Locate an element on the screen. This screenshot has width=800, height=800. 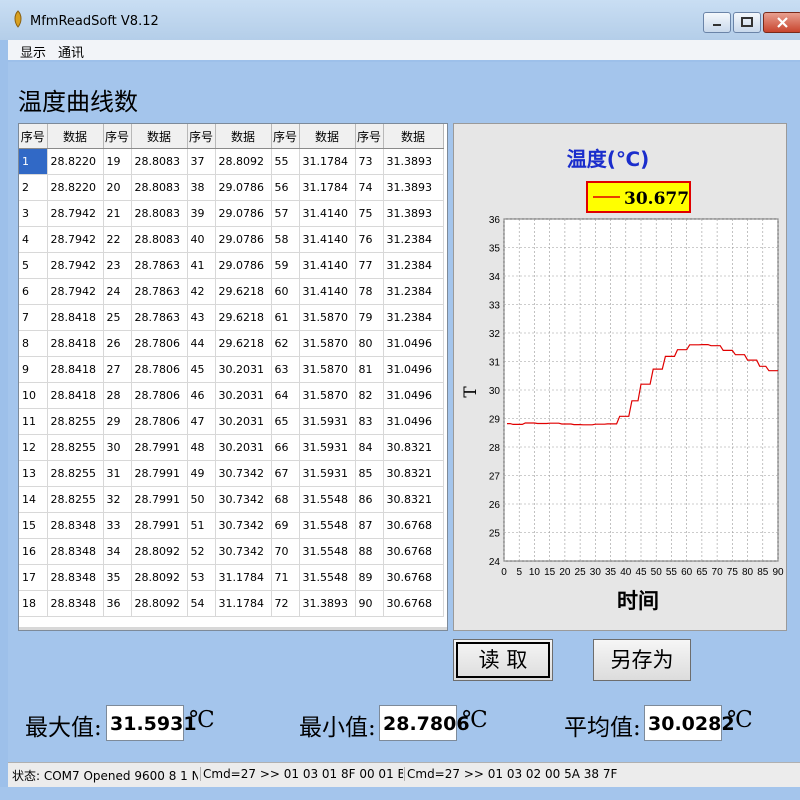
table-cell-index: 2 is located at coordinates (33, 187).